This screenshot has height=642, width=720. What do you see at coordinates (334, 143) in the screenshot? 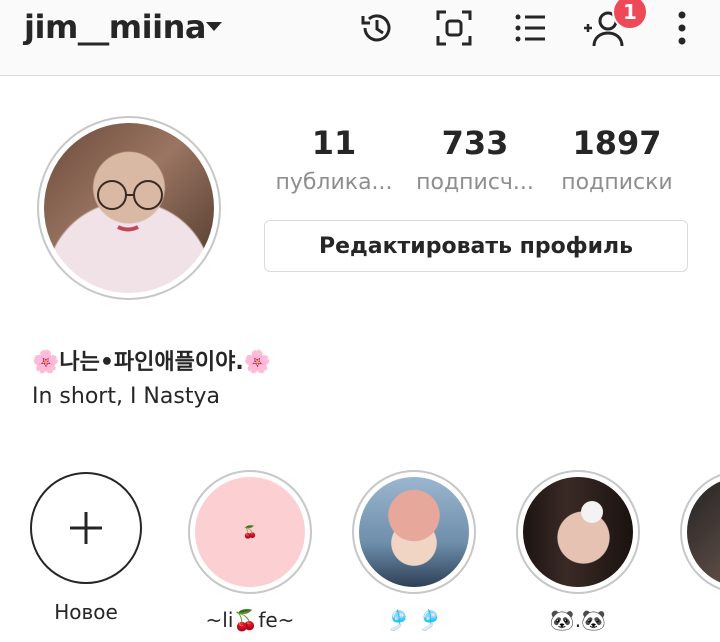
I see `stat-posts-count: 11` at bounding box center [334, 143].